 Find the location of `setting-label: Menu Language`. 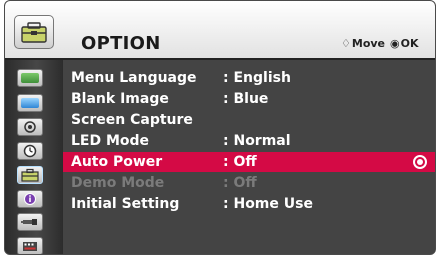

setting-label: Menu Language is located at coordinates (134, 78).